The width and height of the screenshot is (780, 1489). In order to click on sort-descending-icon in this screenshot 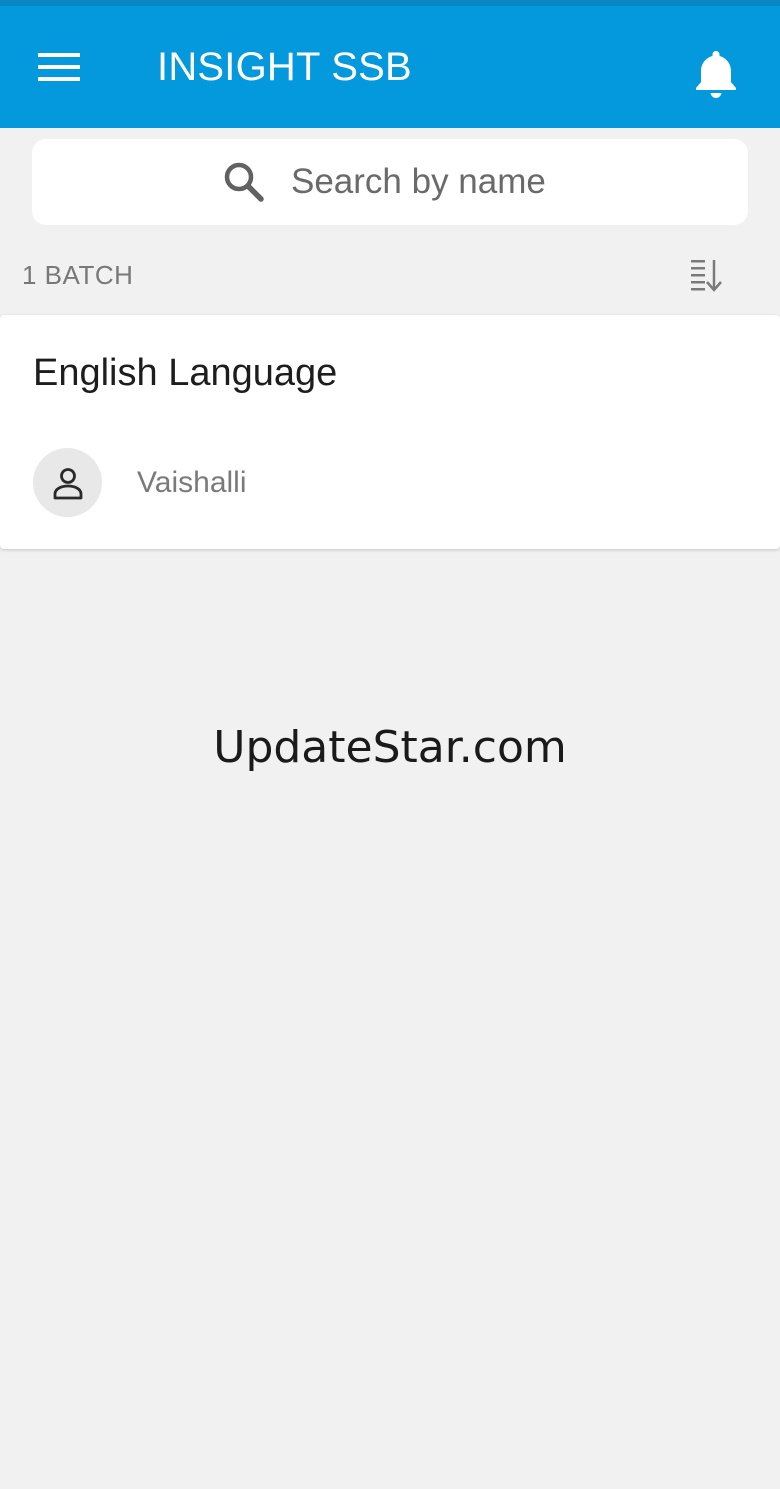, I will do `click(706, 276)`.